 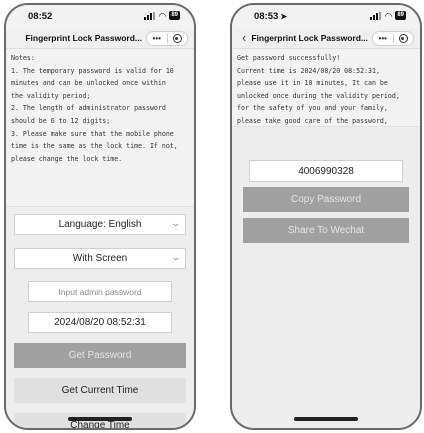 What do you see at coordinates (284, 16) in the screenshot?
I see `location-arrow-icon: ➤` at bounding box center [284, 16].